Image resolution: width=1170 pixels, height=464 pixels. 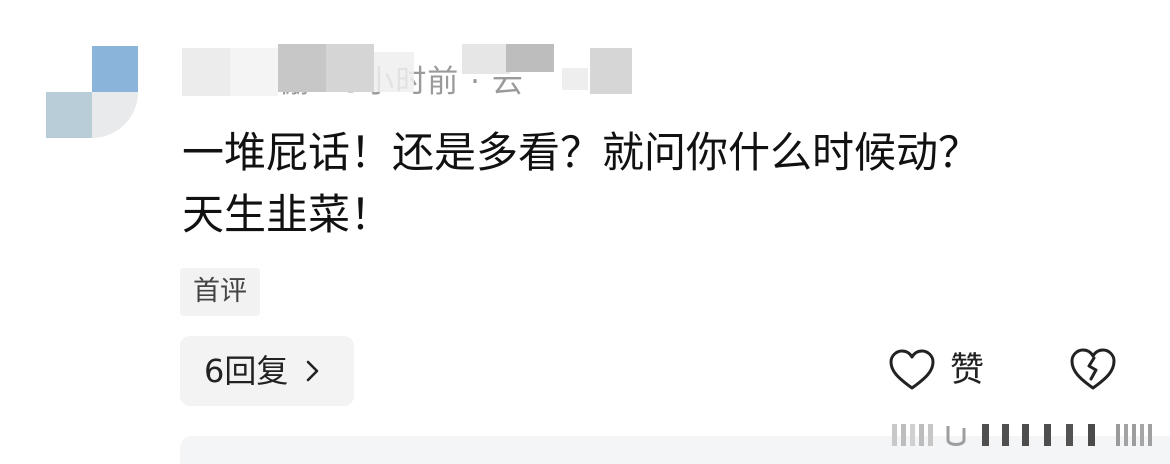 What do you see at coordinates (417, 71) in the screenshot?
I see `comment-header: 仁发小棚 · 5小时前 · 云` at bounding box center [417, 71].